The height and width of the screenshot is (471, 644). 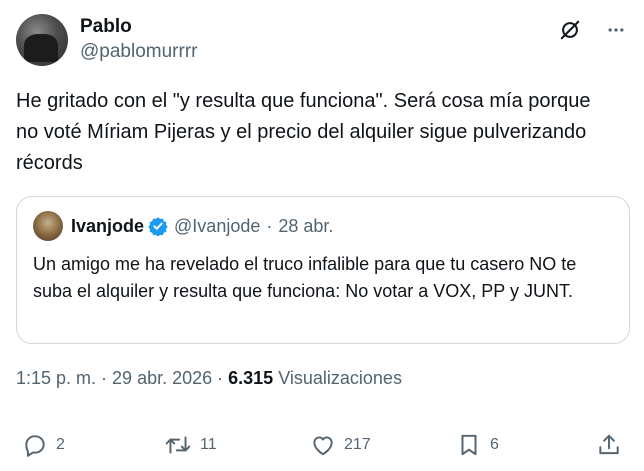 I want to click on views-label: Visualizaciones, so click(x=340, y=378).